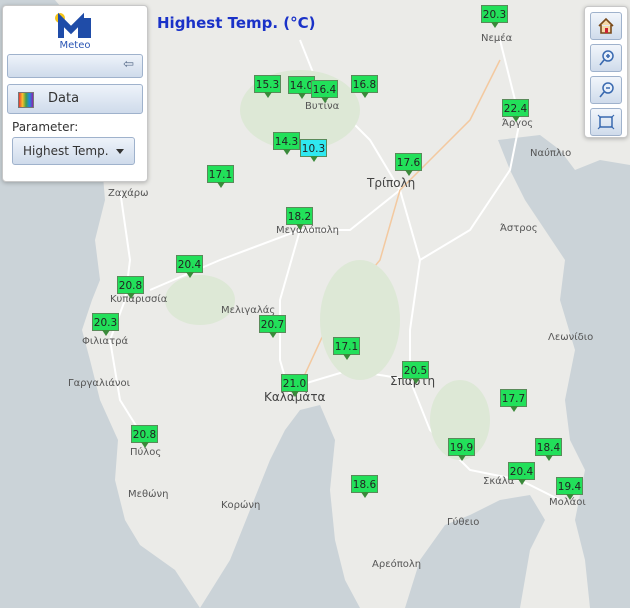 This screenshot has width=630, height=608. I want to click on control-panel: Meteo ⇦ Data Parameter: Highest Temp., so click(75, 93).